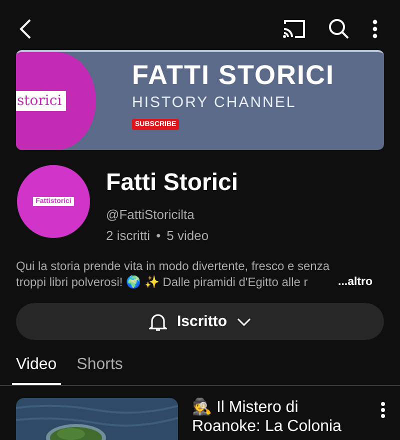  I want to click on search-icon, so click(339, 29).